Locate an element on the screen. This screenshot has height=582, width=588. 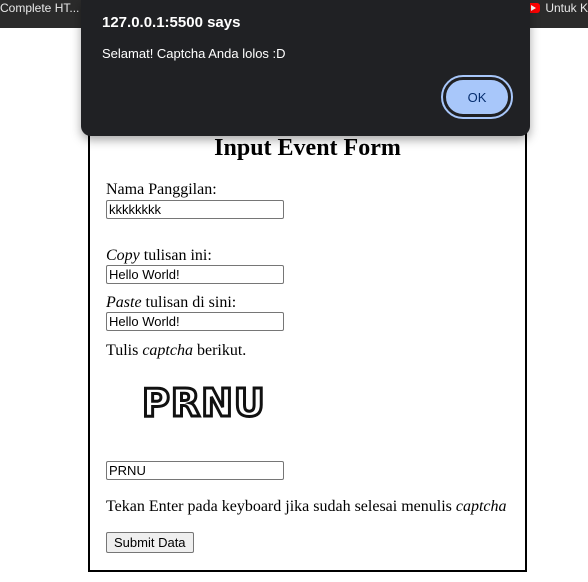
paste-input is located at coordinates (195, 321).